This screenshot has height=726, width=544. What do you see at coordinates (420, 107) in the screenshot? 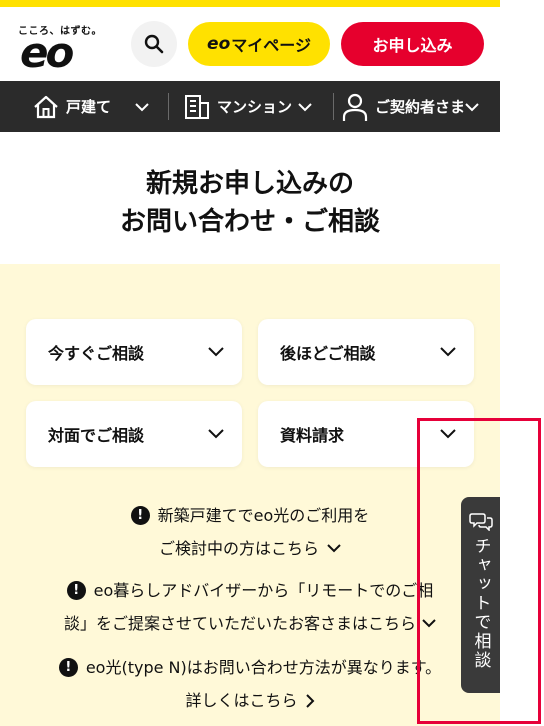
I see `nav-label: ご契約者さま` at bounding box center [420, 107].